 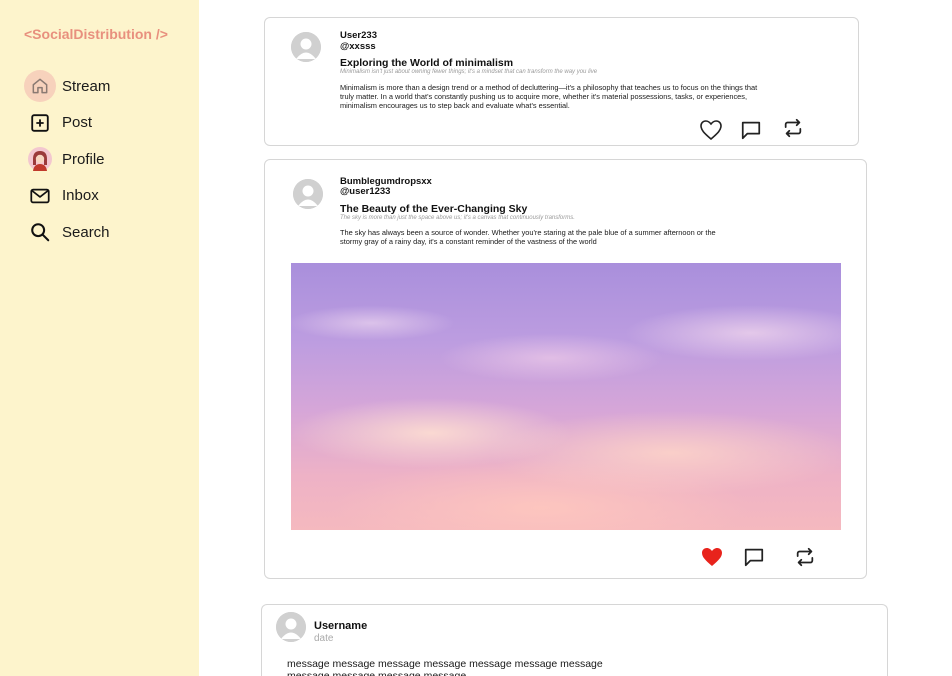 I want to click on search-icon, so click(x=40, y=232).